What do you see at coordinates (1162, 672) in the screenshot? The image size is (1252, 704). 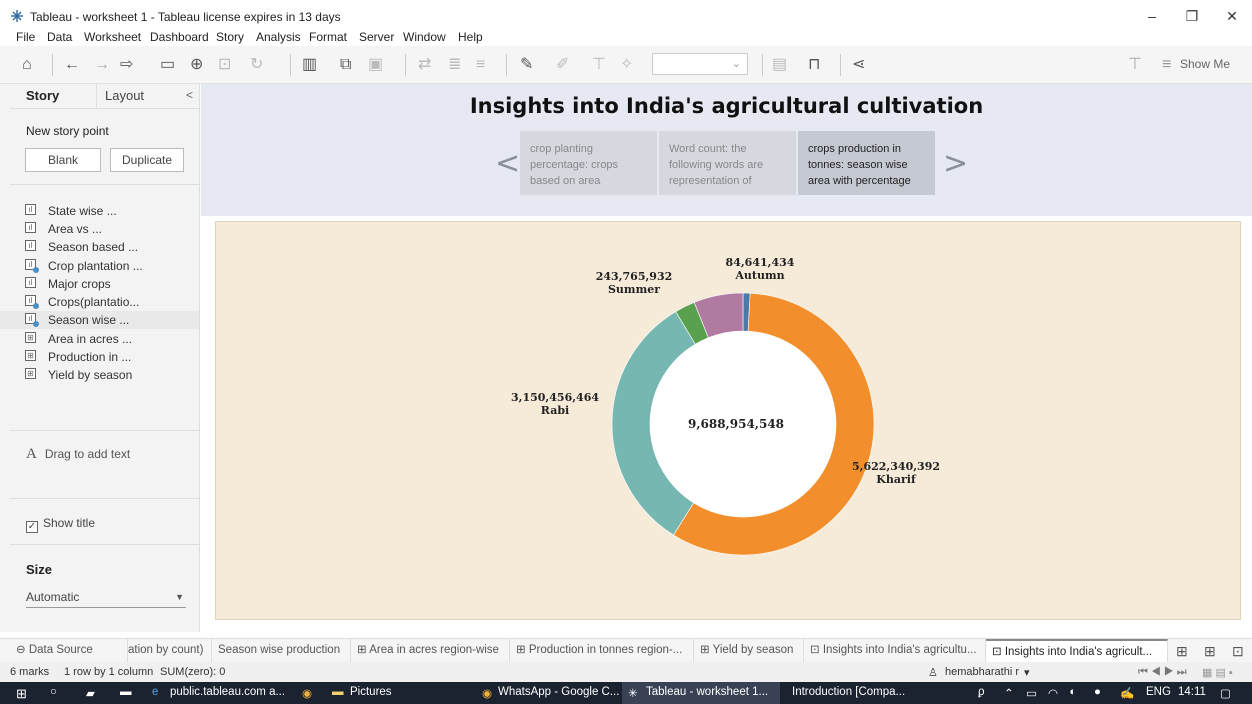 I see `sheet-nav-icon: ⏮ ◀ ▶ ⏭` at bounding box center [1162, 672].